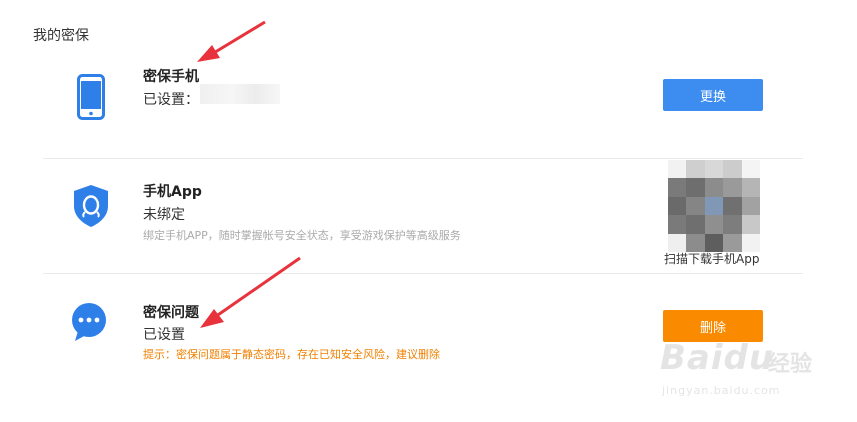  Describe the element at coordinates (713, 95) in the screenshot. I see `replace-button: 更换` at that location.